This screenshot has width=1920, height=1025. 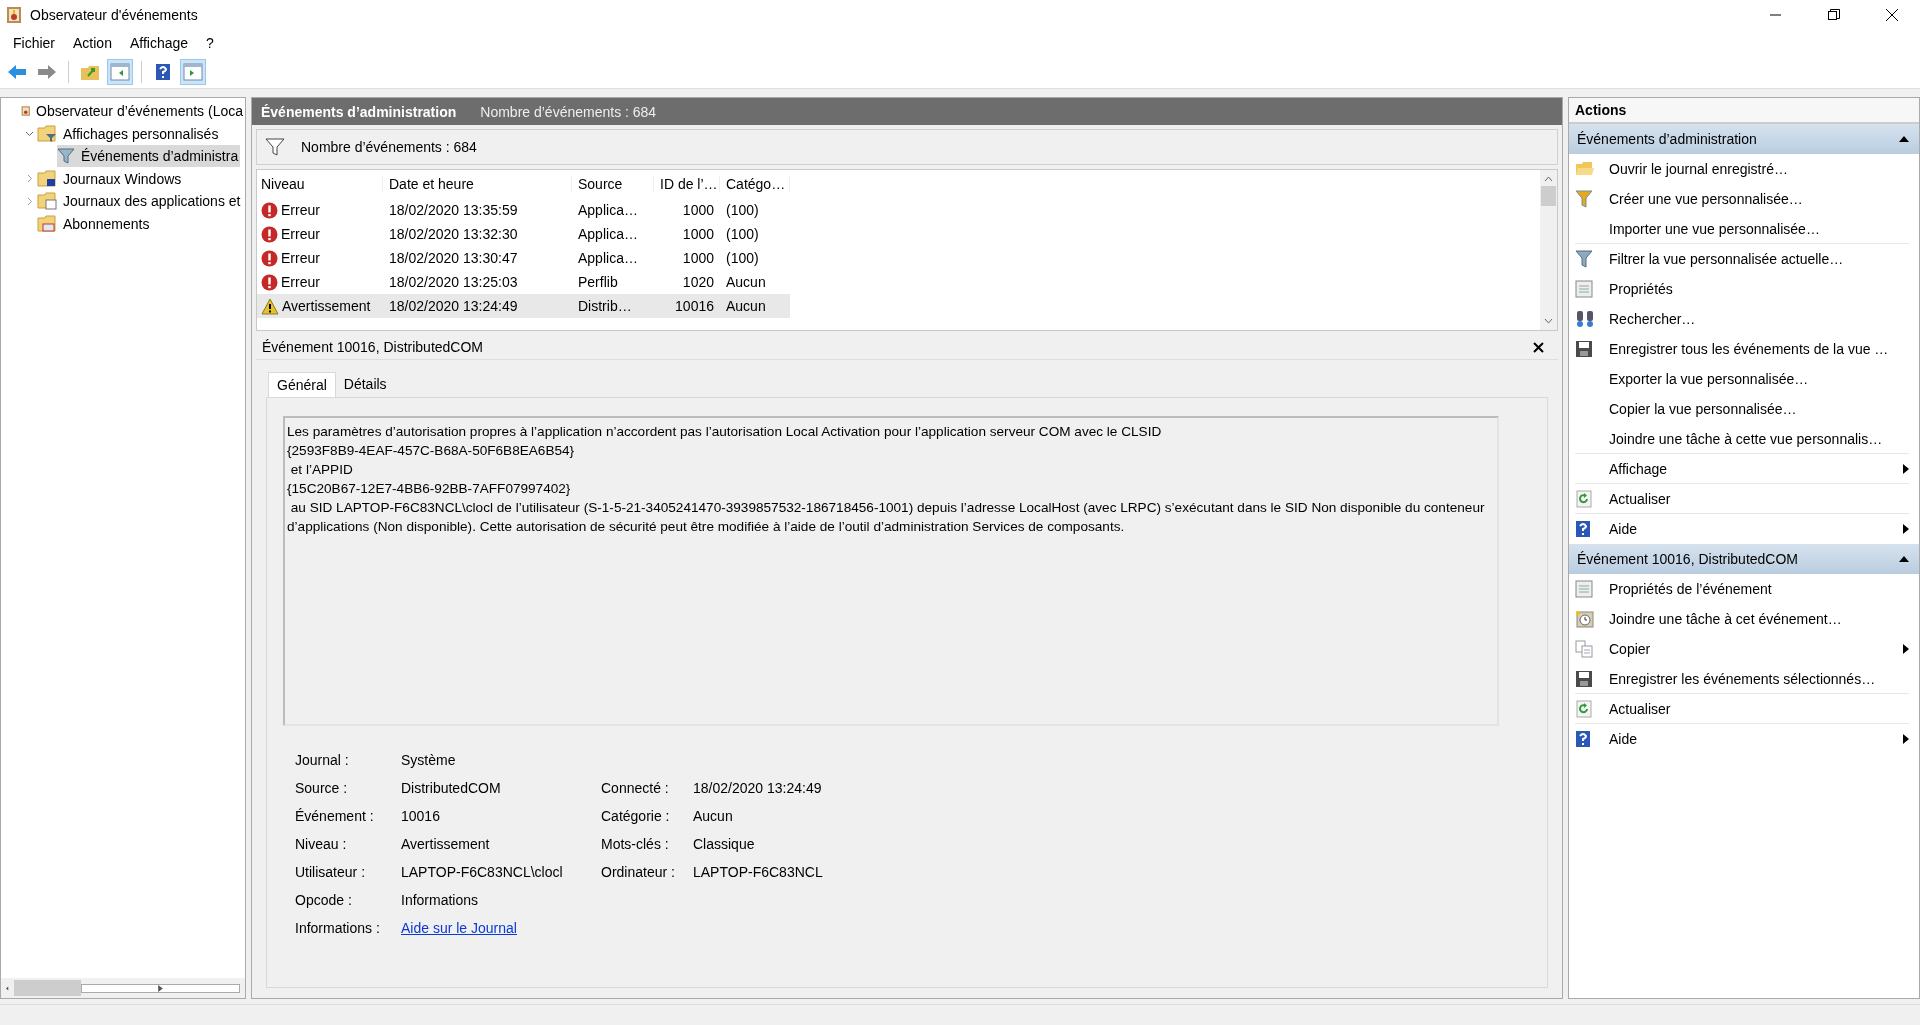 What do you see at coordinates (335, 816) in the screenshot?
I see `field-label: Événement :` at bounding box center [335, 816].